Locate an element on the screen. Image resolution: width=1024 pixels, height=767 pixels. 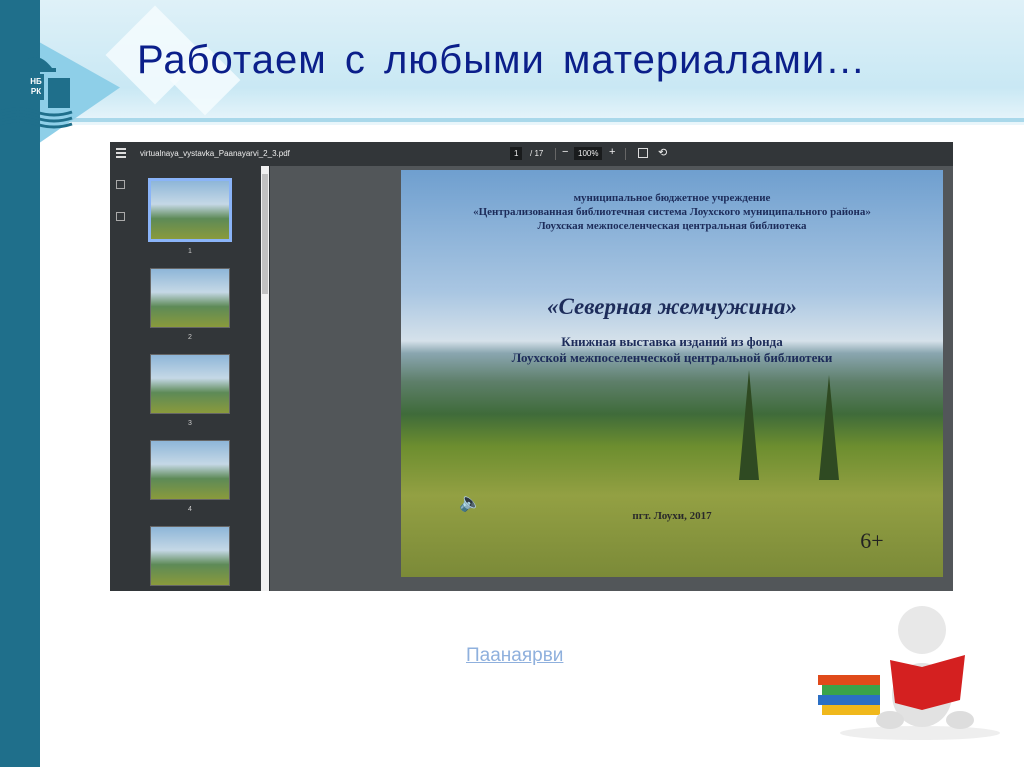
thumbnail-label: 1 is located at coordinates (190, 251).